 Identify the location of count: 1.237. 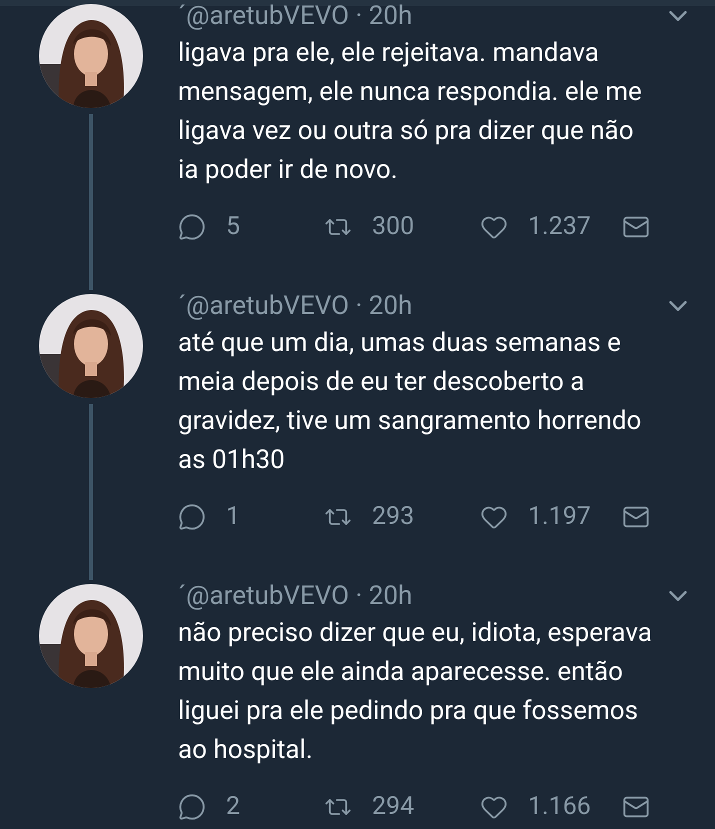
(559, 227).